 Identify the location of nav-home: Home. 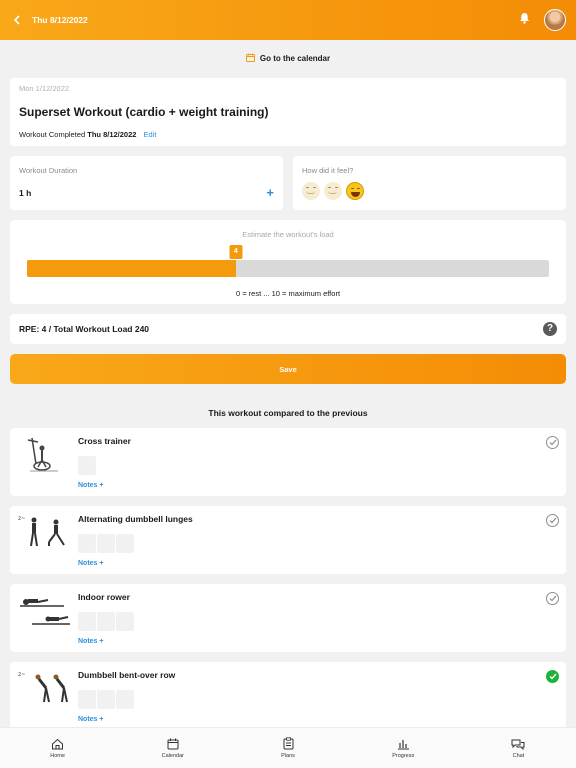
(57, 748).